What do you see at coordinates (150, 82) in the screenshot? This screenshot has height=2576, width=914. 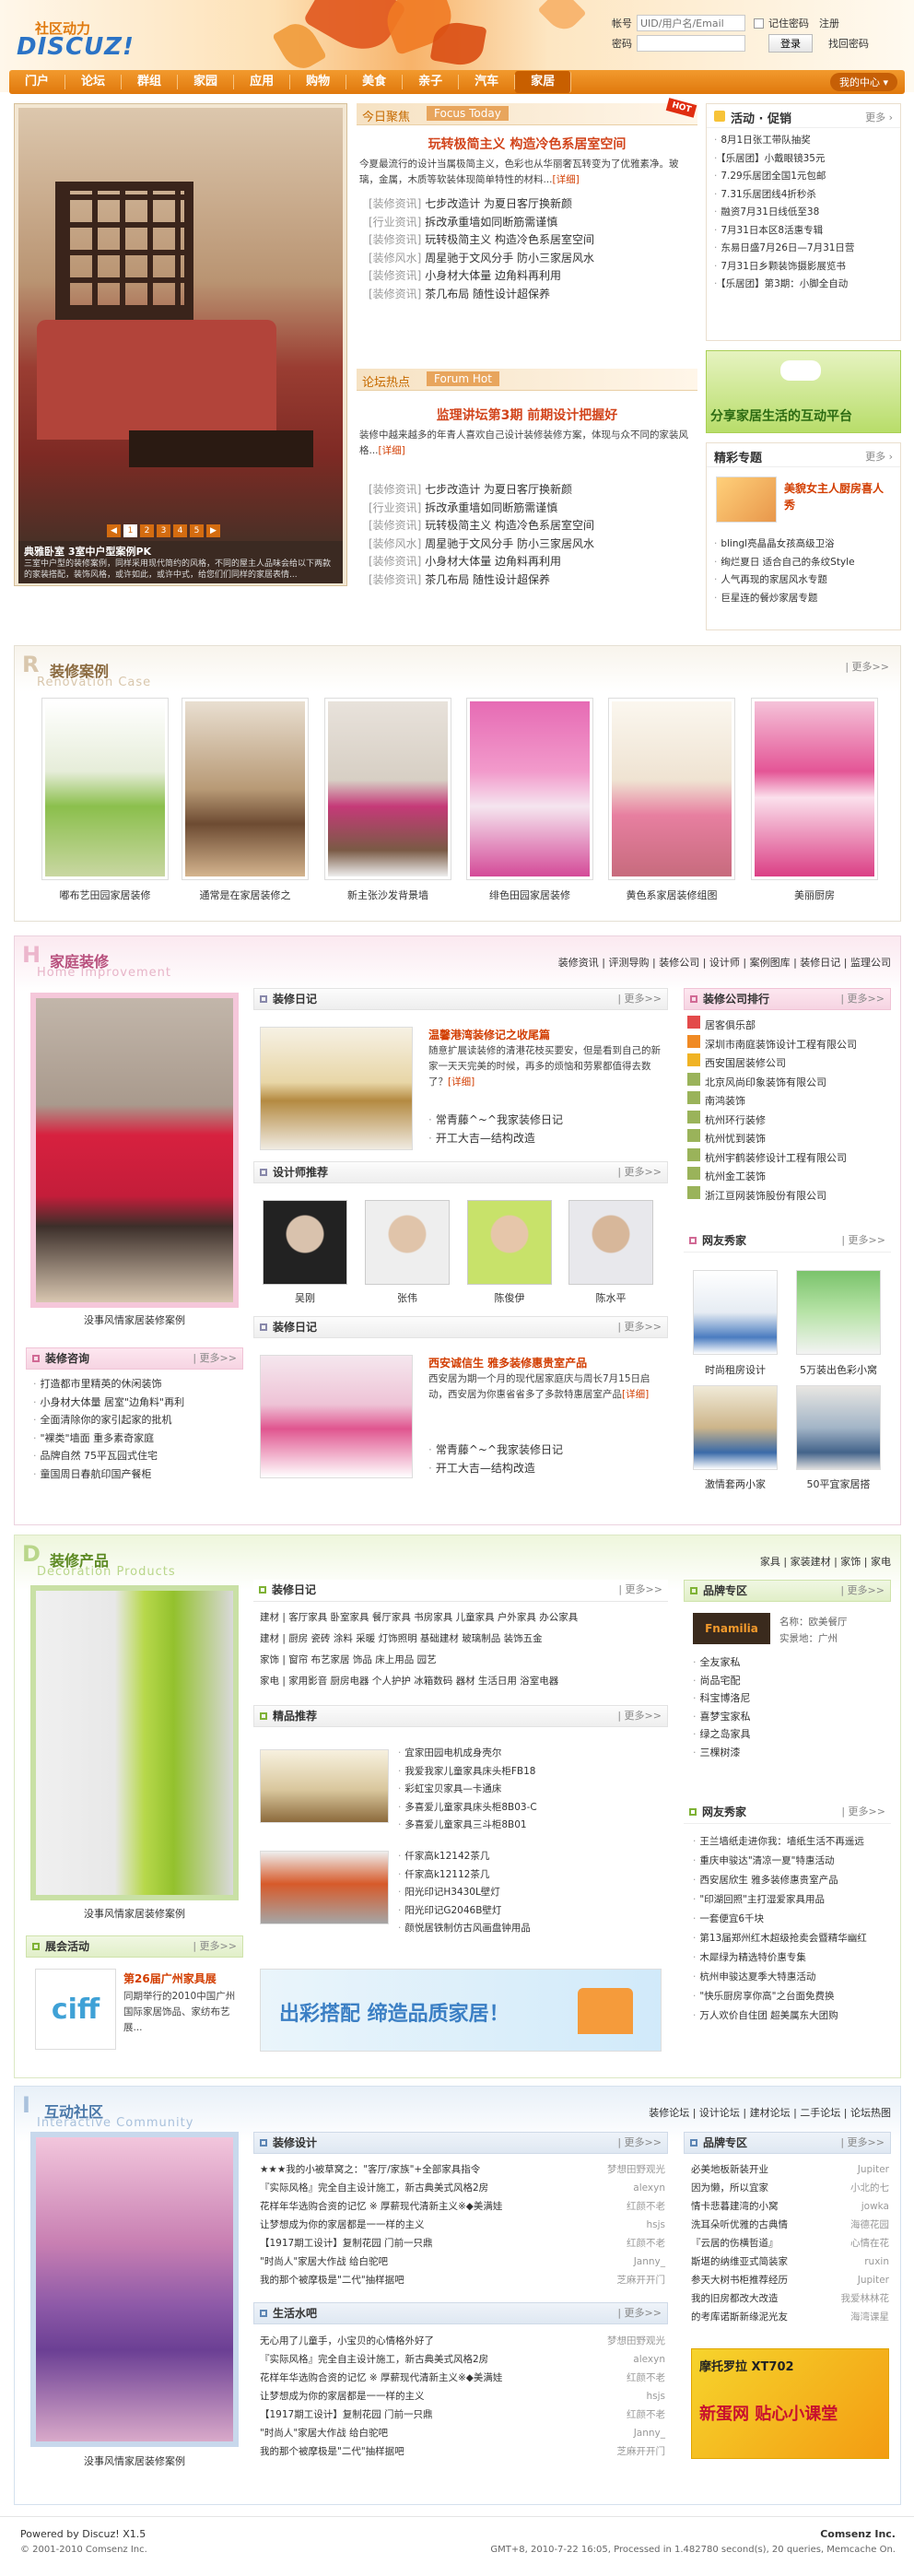 I see `nav-groups: 群组` at bounding box center [150, 82].